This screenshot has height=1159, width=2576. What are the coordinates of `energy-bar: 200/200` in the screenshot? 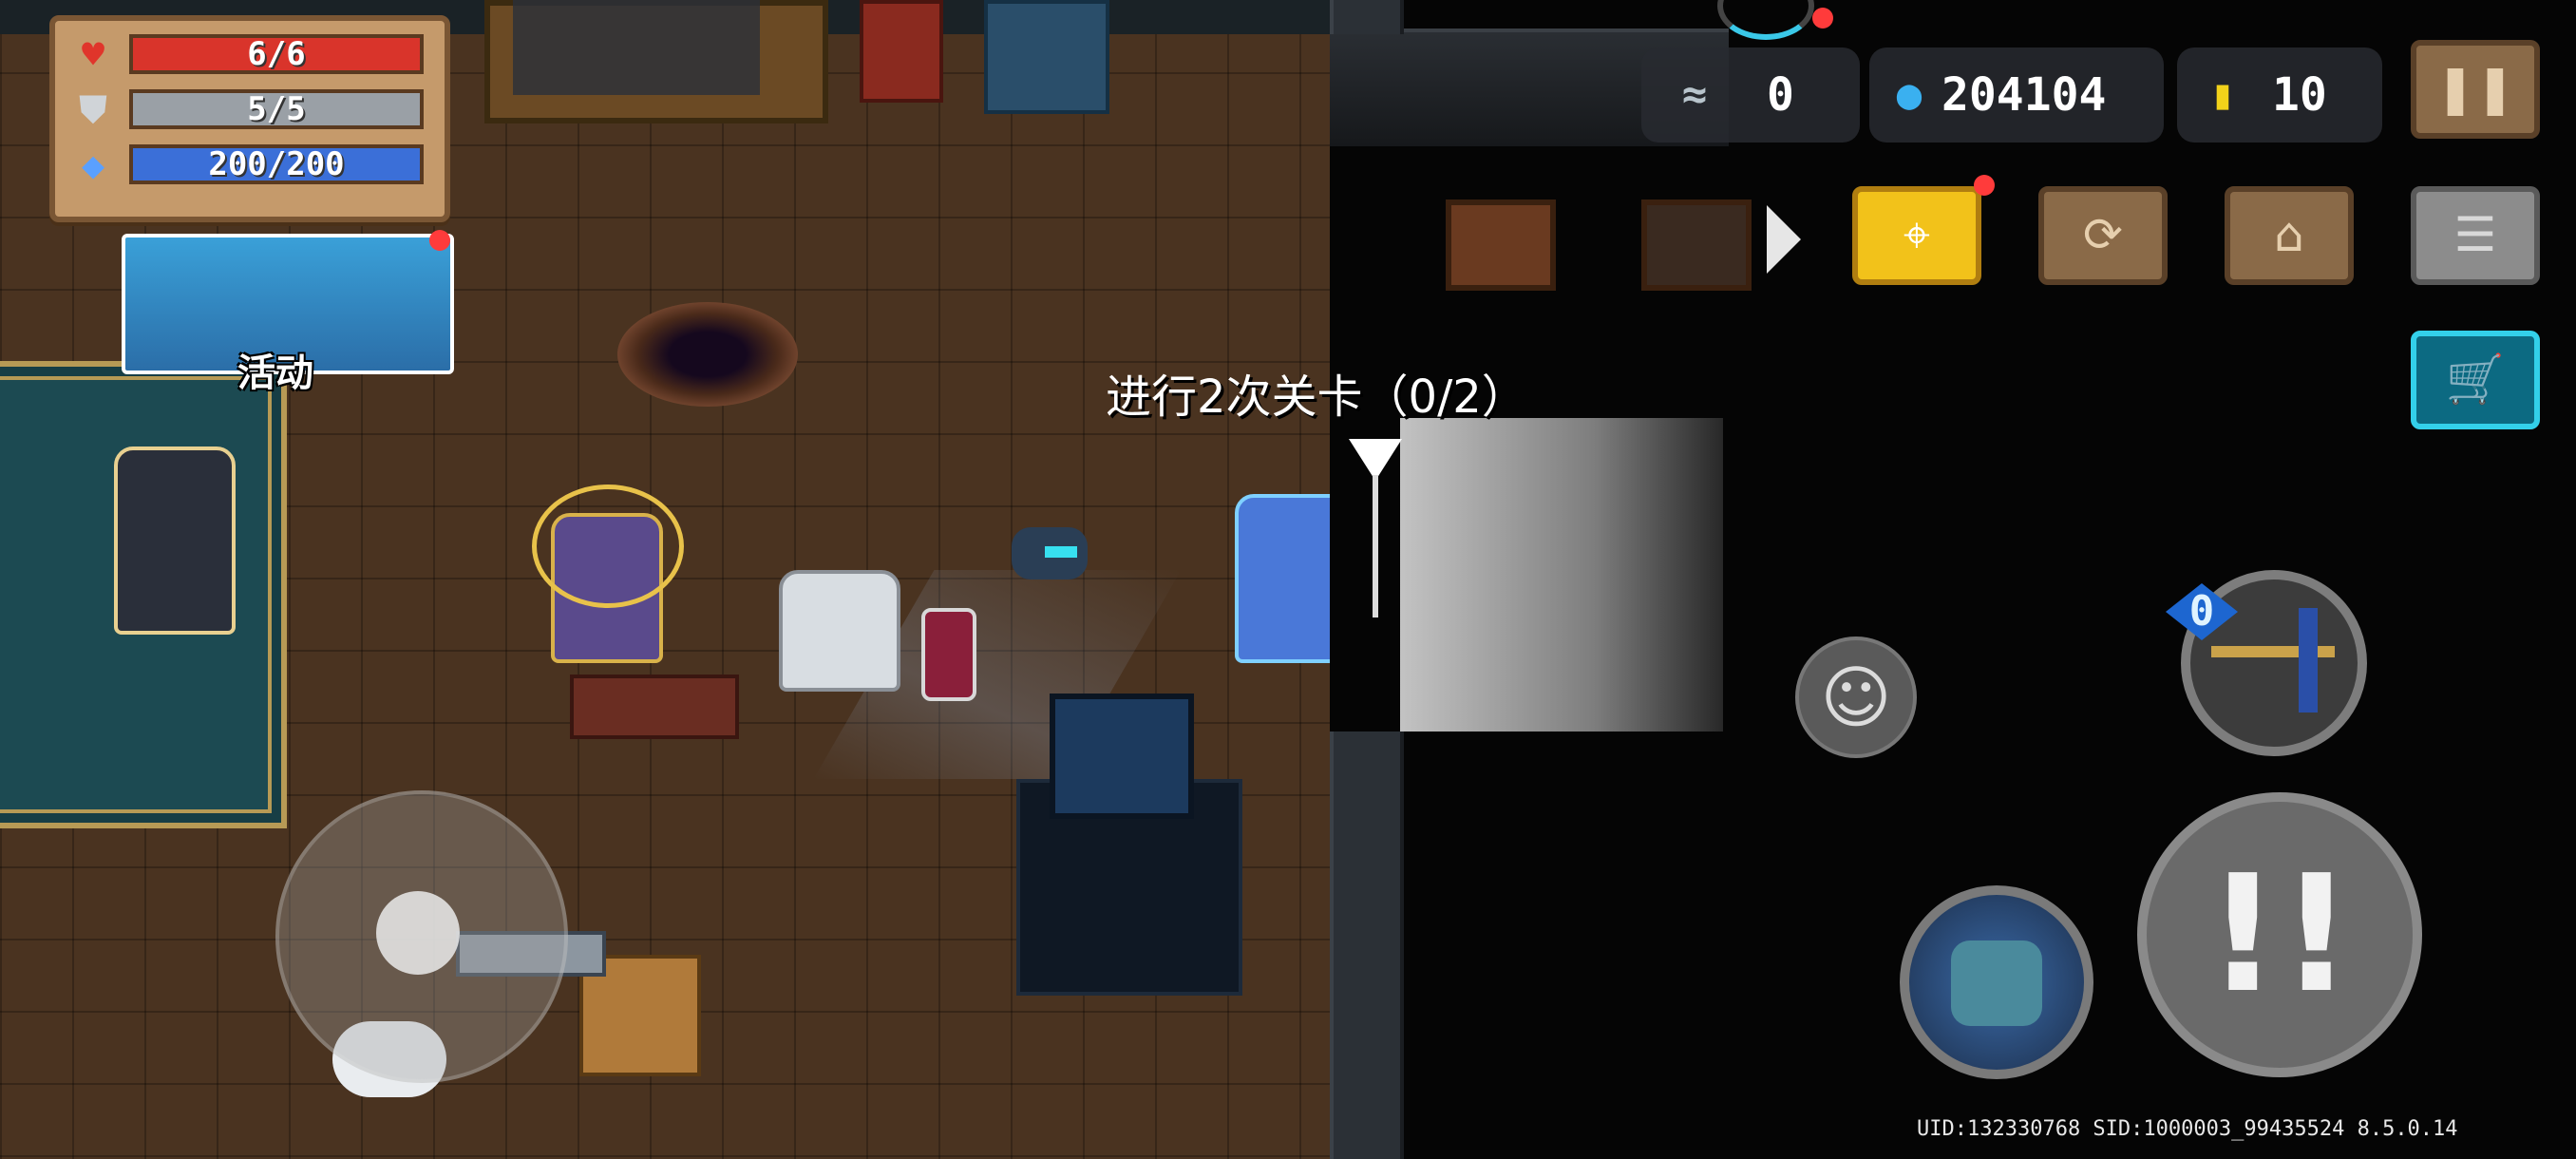 It's located at (276, 164).